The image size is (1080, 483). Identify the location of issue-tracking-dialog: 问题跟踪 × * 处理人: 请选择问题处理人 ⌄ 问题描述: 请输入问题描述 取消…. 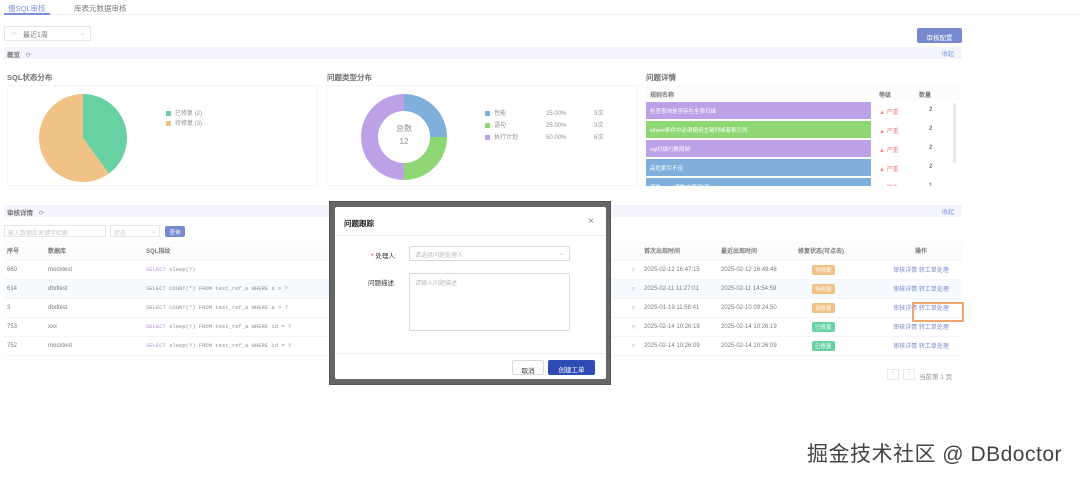
(470, 293).